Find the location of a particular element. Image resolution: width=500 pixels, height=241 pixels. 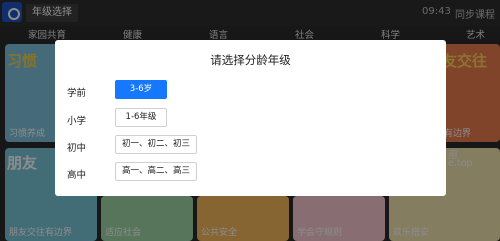

option-preschool: 3-6岁 is located at coordinates (141, 89).